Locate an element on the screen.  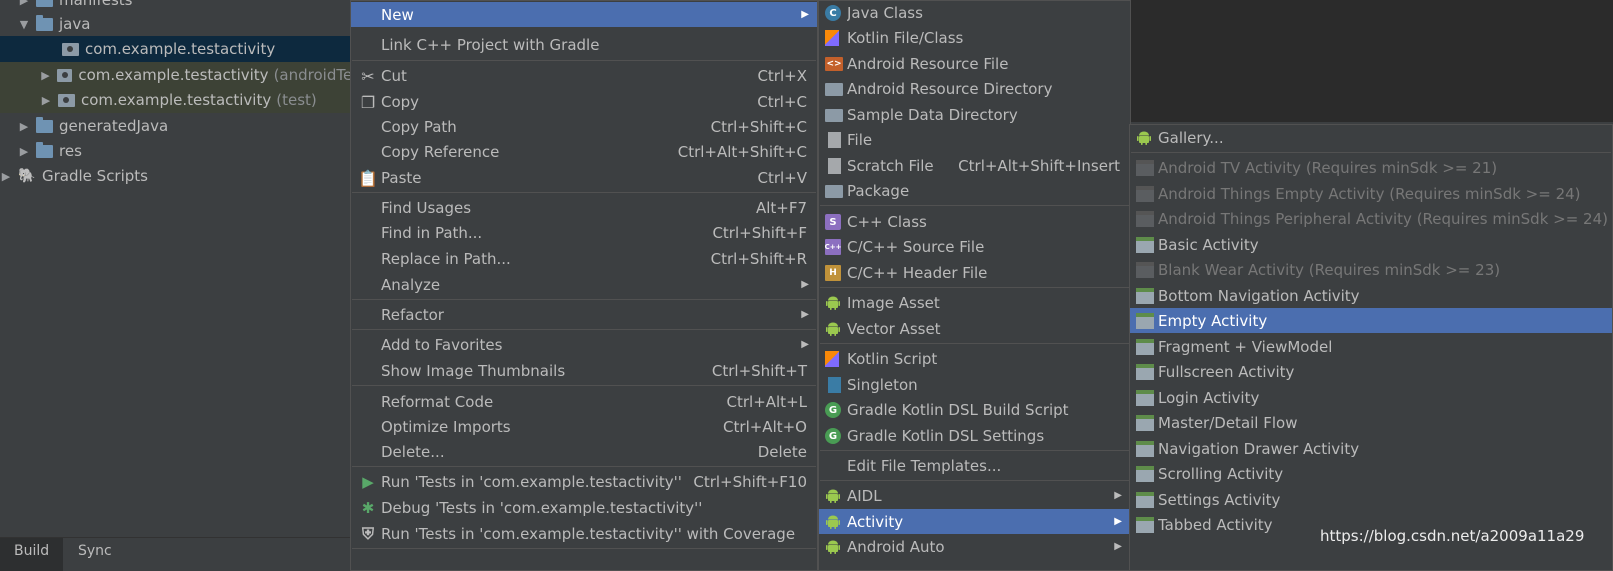
activity-fullscreen: Fullscreen Activity is located at coordinates (1371, 371).